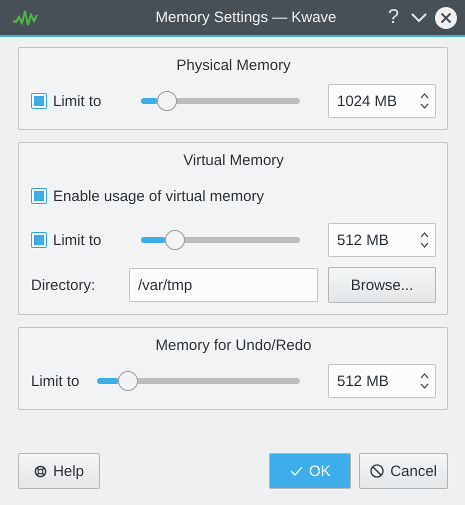  Describe the element at coordinates (25, 17) in the screenshot. I see `waveform-icon` at that location.